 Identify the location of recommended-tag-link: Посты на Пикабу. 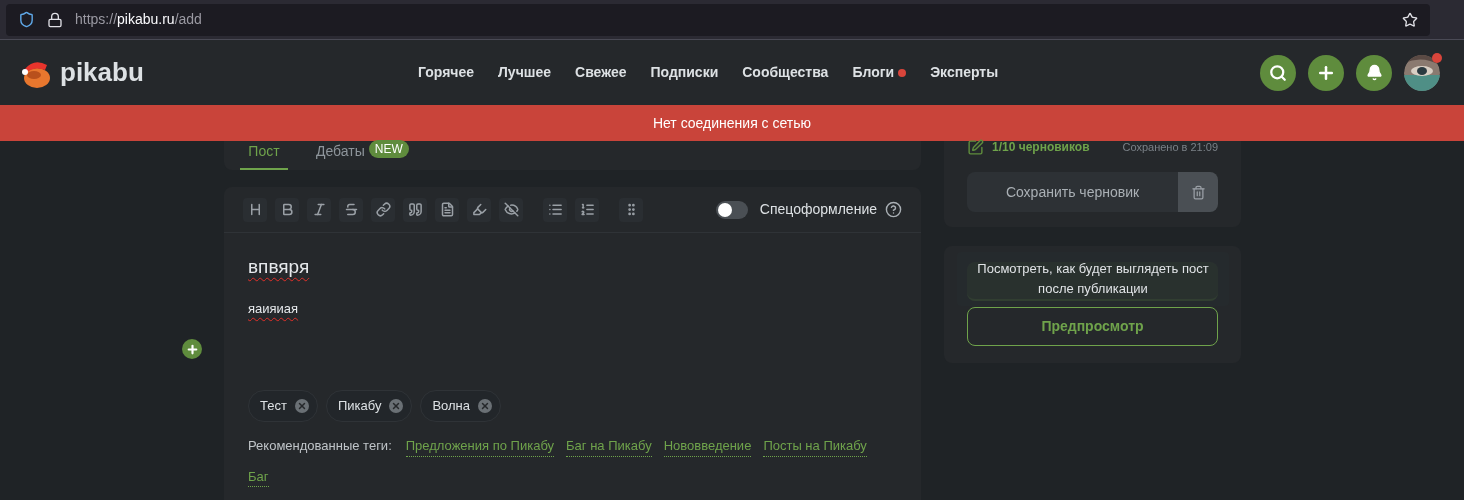
(815, 446).